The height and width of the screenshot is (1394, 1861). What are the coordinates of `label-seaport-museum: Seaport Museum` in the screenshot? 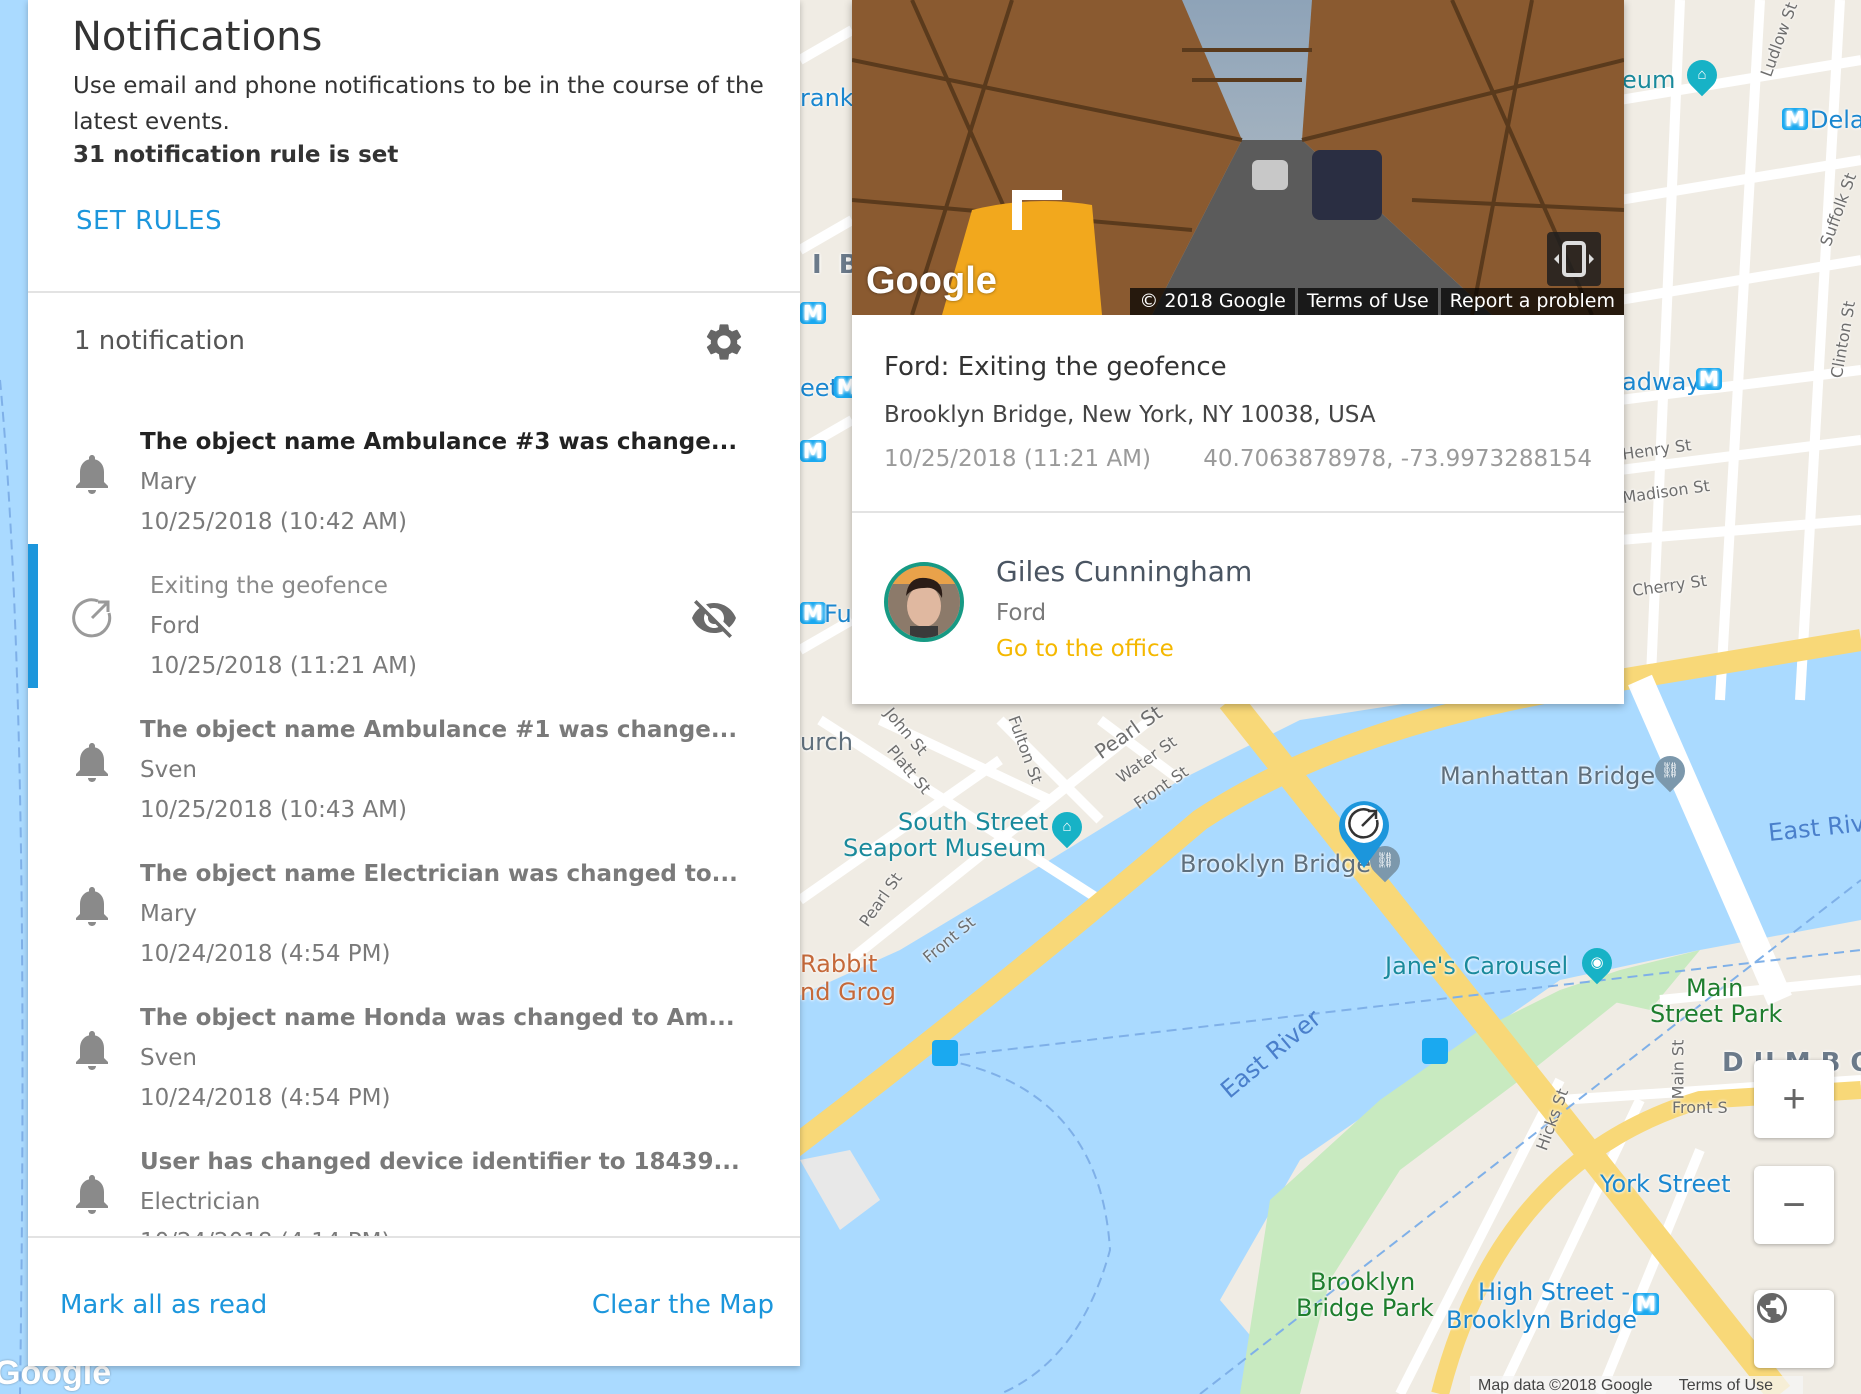 It's located at (945, 848).